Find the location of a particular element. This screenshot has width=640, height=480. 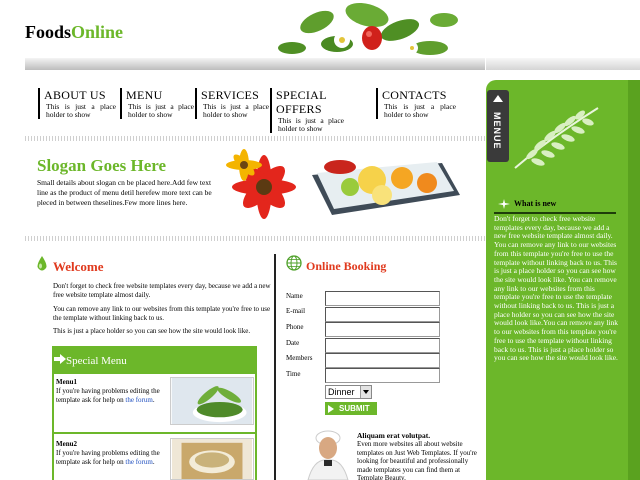

logo-part-1: Foods is located at coordinates (48, 32).